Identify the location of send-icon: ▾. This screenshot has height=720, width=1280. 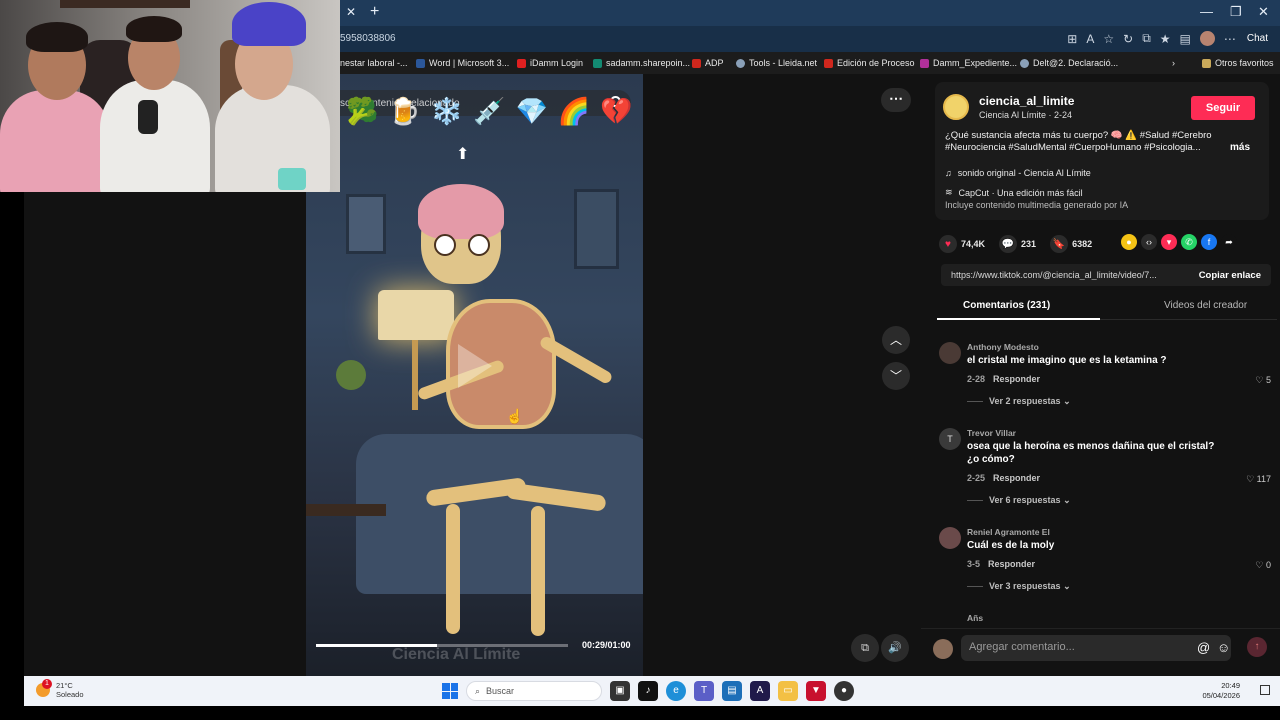
(1169, 242).